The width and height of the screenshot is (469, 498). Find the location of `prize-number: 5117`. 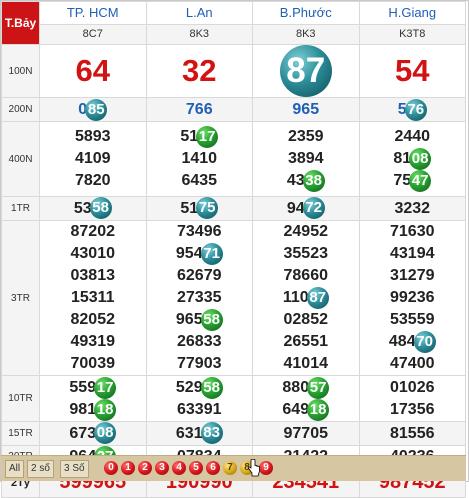

prize-number: 5117 is located at coordinates (200, 136).